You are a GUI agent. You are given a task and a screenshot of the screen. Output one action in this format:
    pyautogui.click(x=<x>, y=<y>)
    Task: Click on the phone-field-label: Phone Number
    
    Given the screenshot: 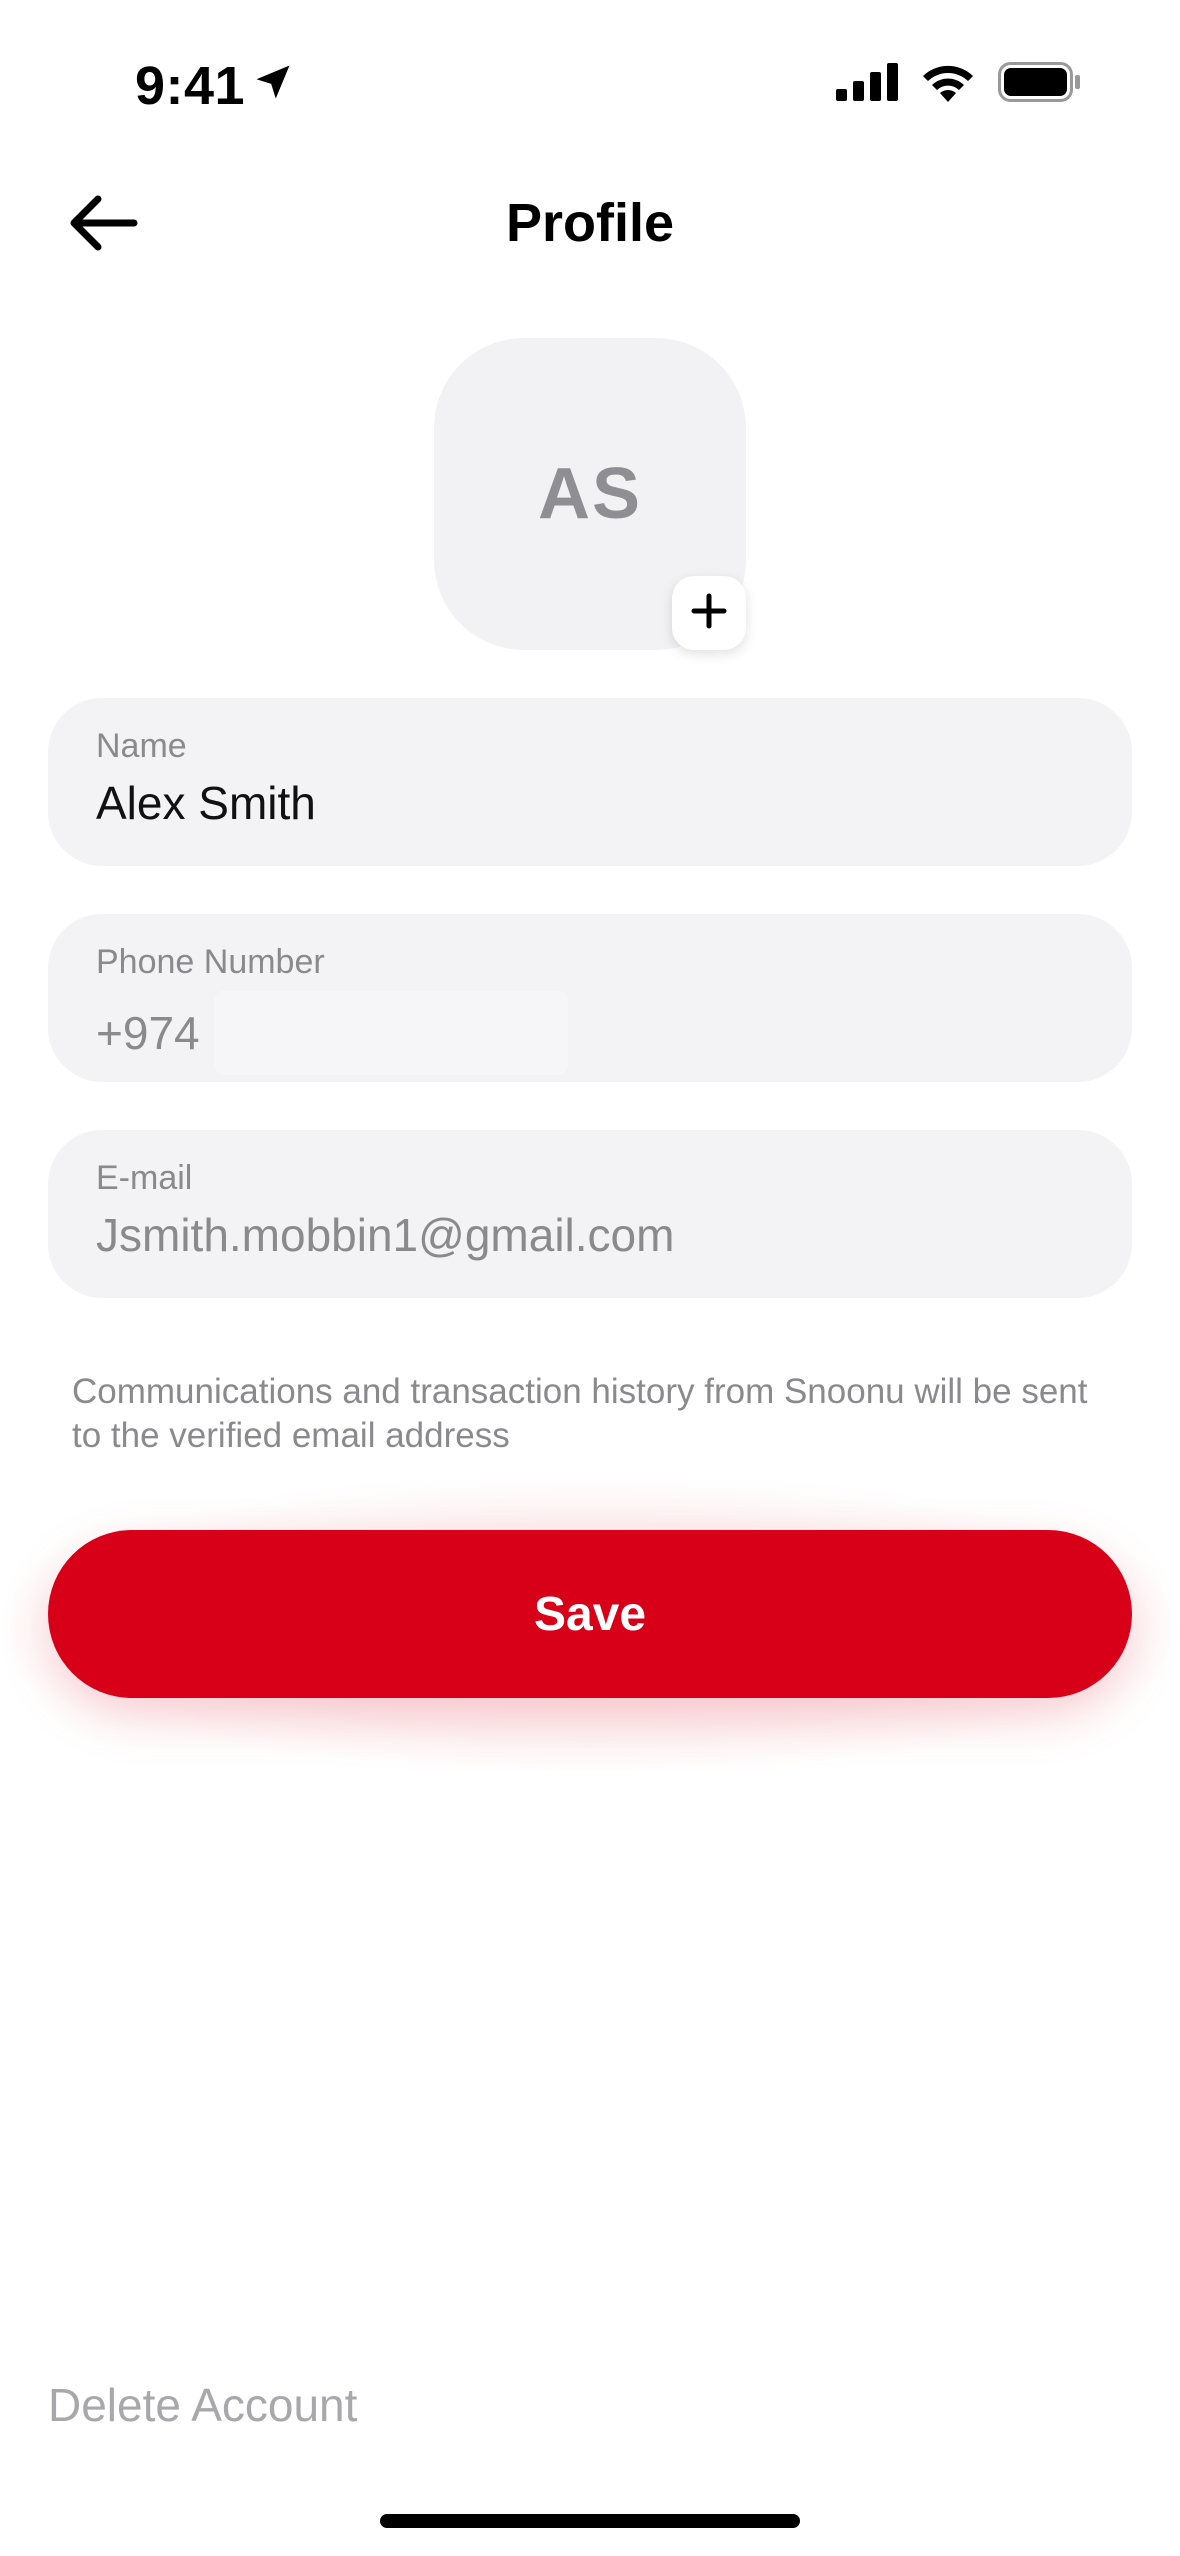 What is the action you would take?
    pyautogui.click(x=210, y=962)
    